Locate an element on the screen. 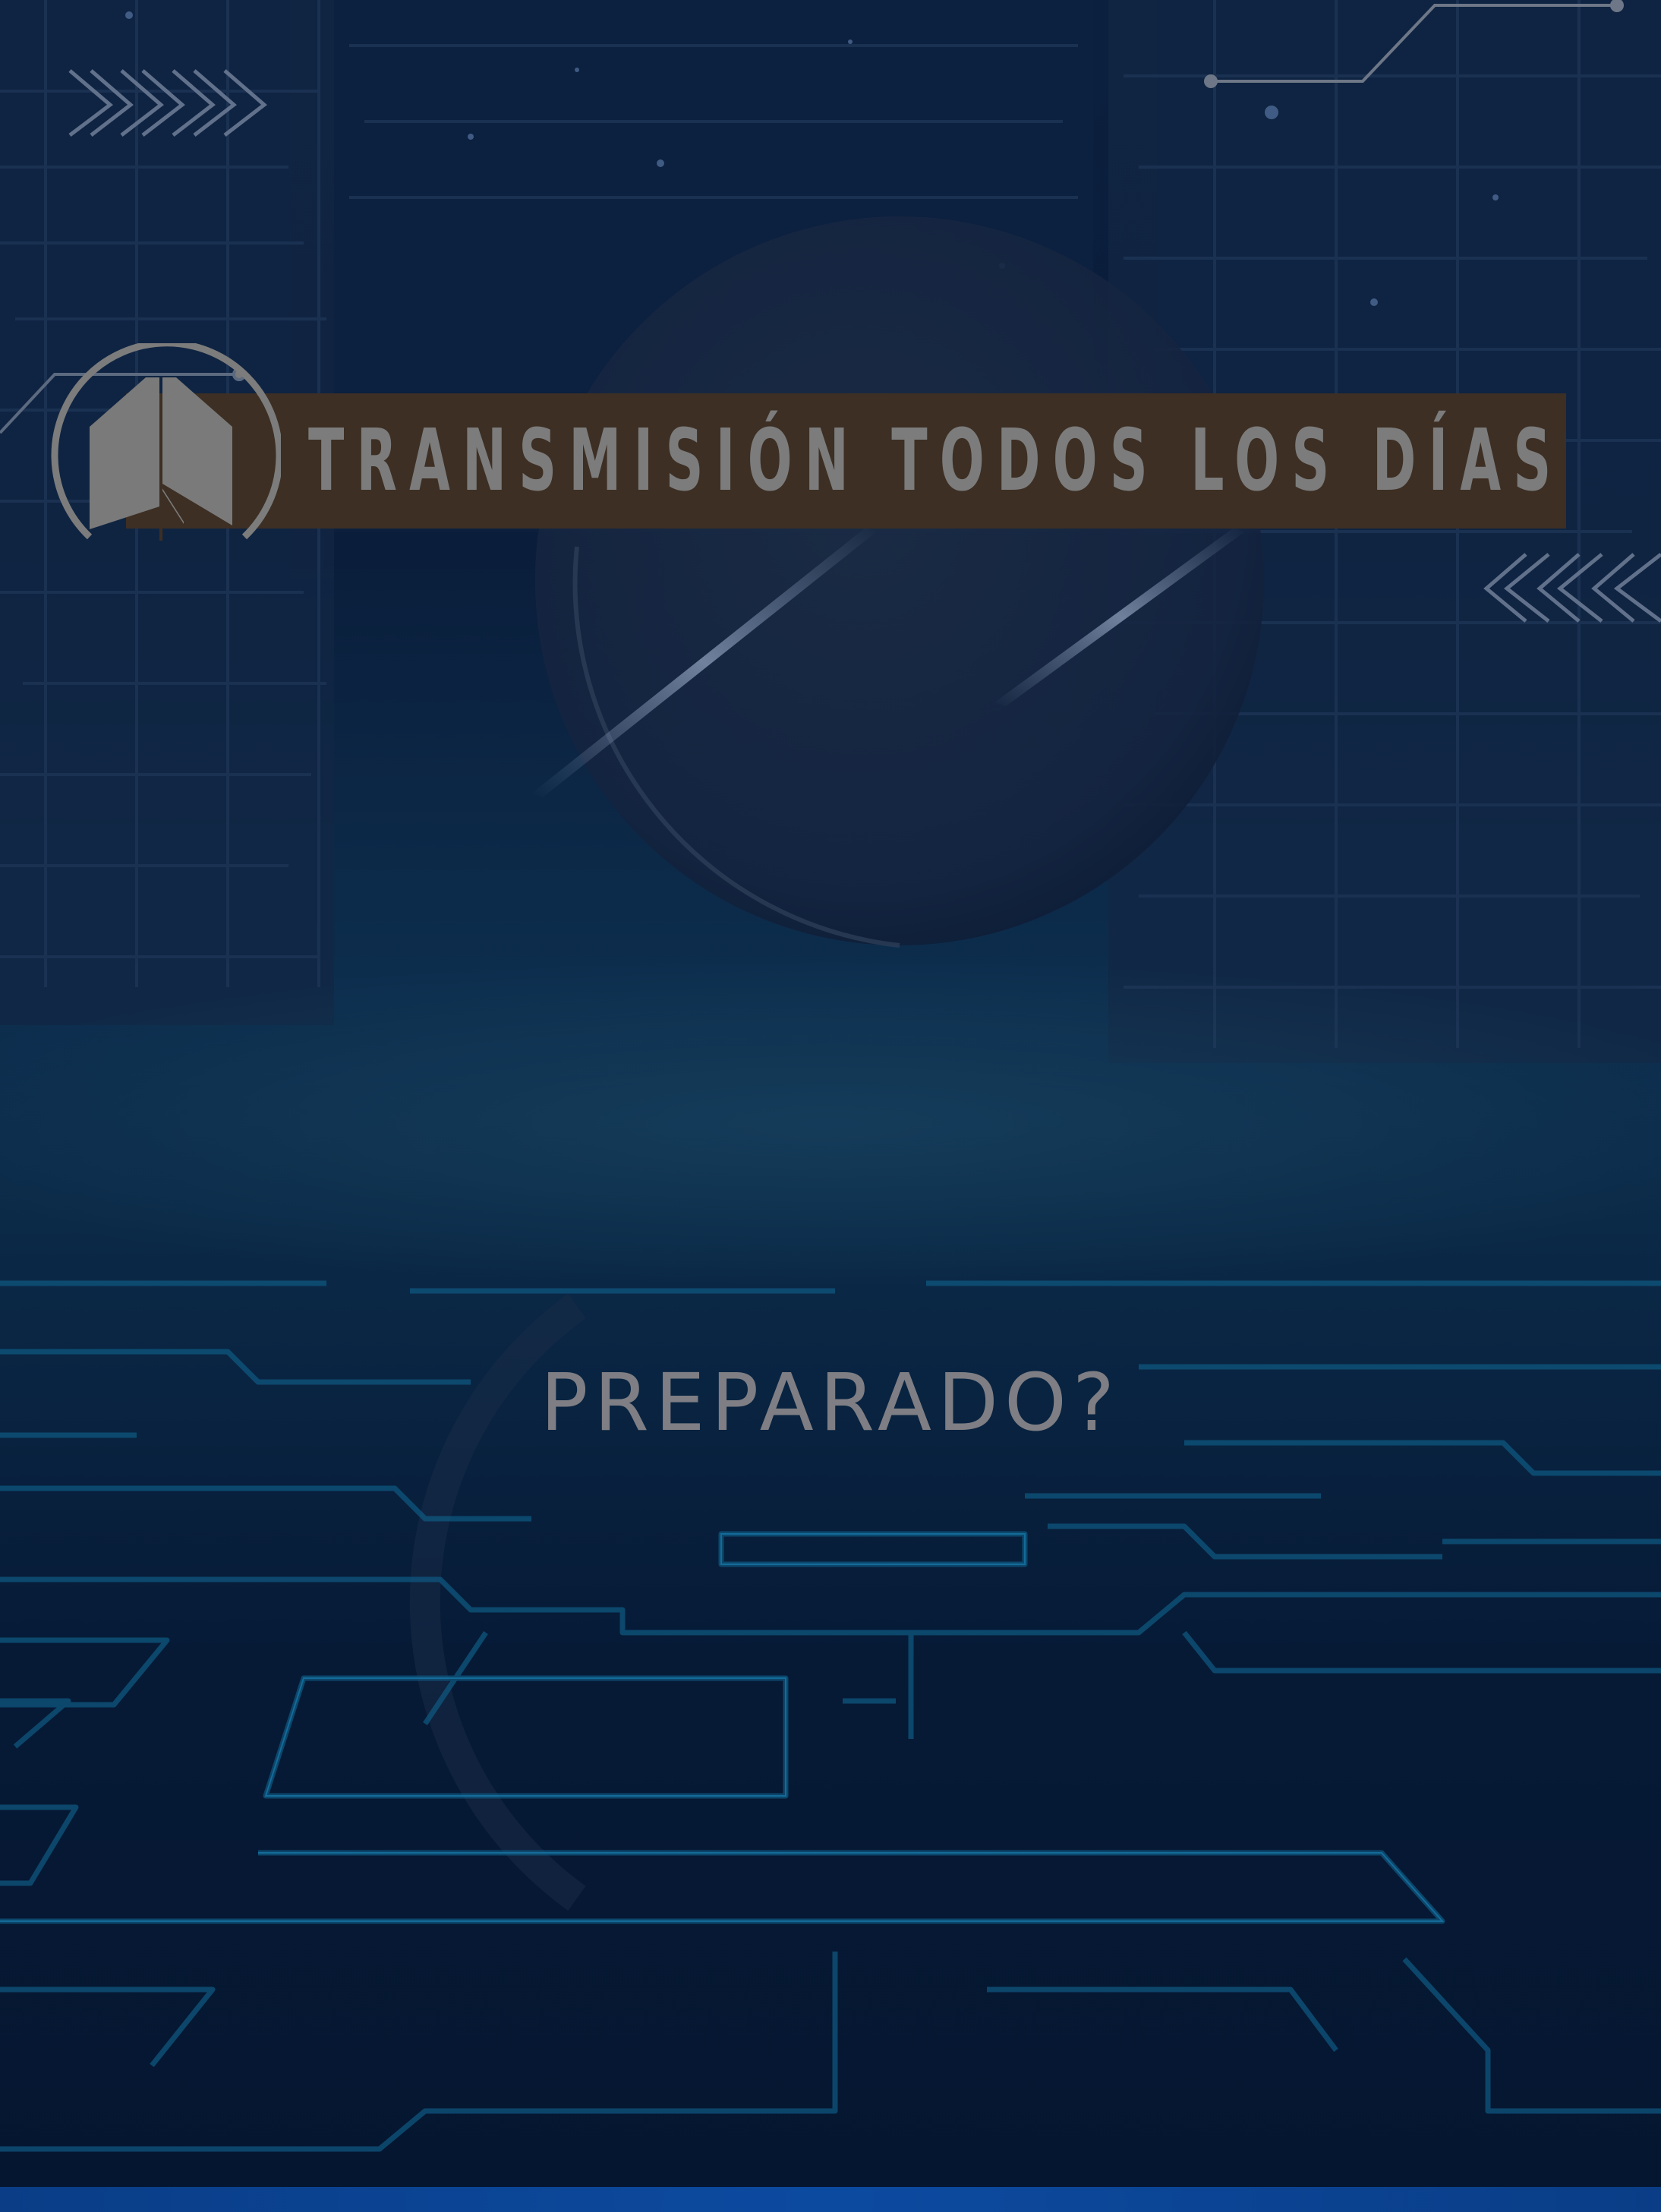 The height and width of the screenshot is (2212, 1661). banner-title: TRANSMISIÓN TODOS LOS DÍAS is located at coordinates (936, 461).